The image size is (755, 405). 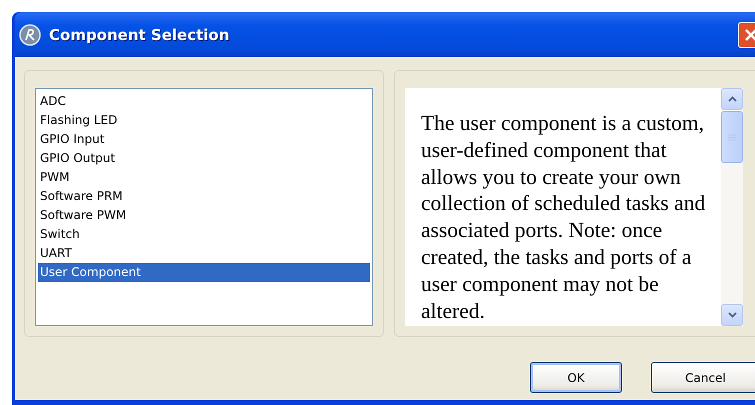 What do you see at coordinates (204, 177) in the screenshot?
I see `list-item: PWM` at bounding box center [204, 177].